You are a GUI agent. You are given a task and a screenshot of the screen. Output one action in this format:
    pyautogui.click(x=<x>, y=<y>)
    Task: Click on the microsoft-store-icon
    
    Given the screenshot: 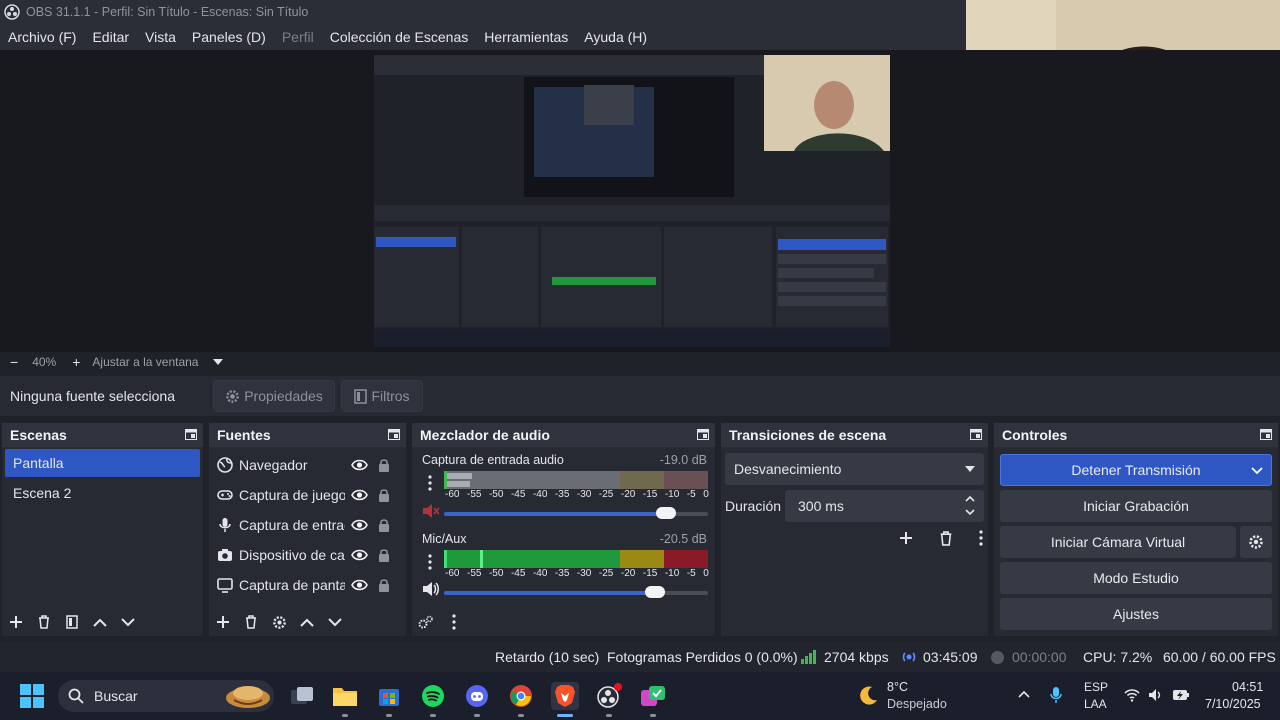 What is the action you would take?
    pyautogui.click(x=389, y=696)
    